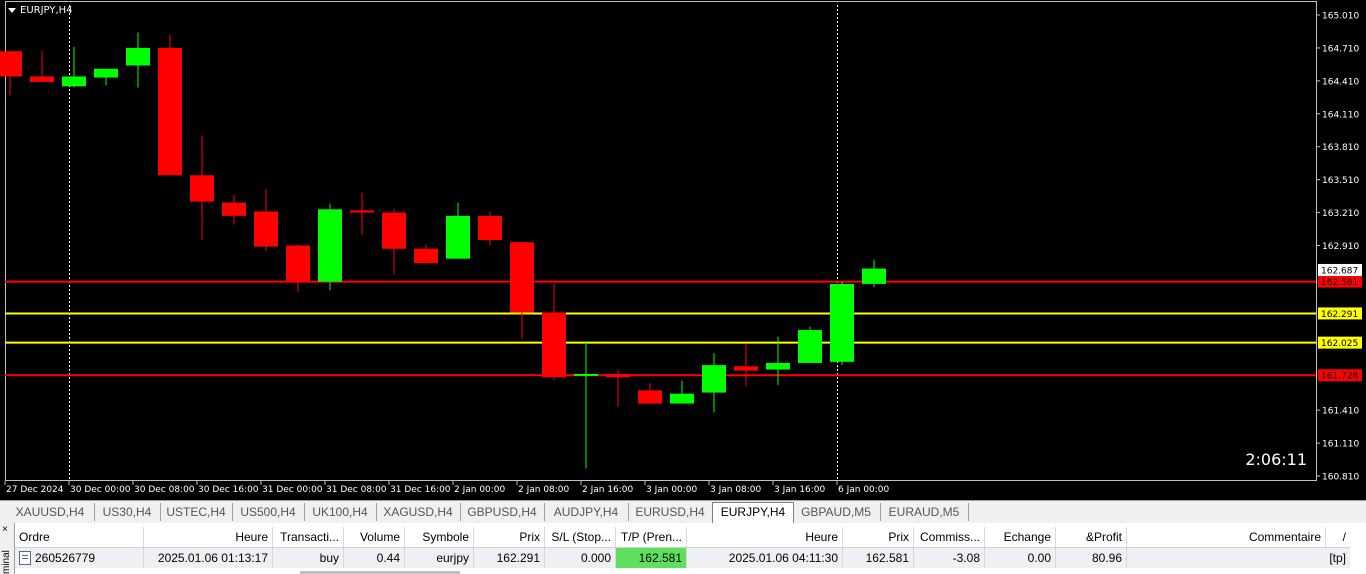  I want to click on tab-xauusd-h4: XAUUSD,H4, so click(50, 512).